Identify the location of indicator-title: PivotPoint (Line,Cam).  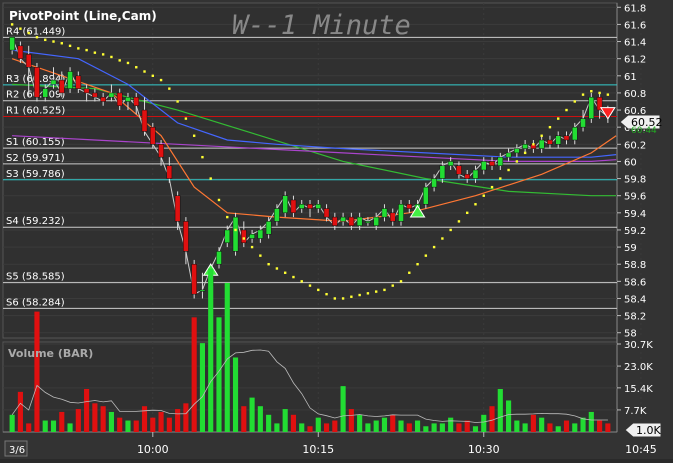
(83, 16).